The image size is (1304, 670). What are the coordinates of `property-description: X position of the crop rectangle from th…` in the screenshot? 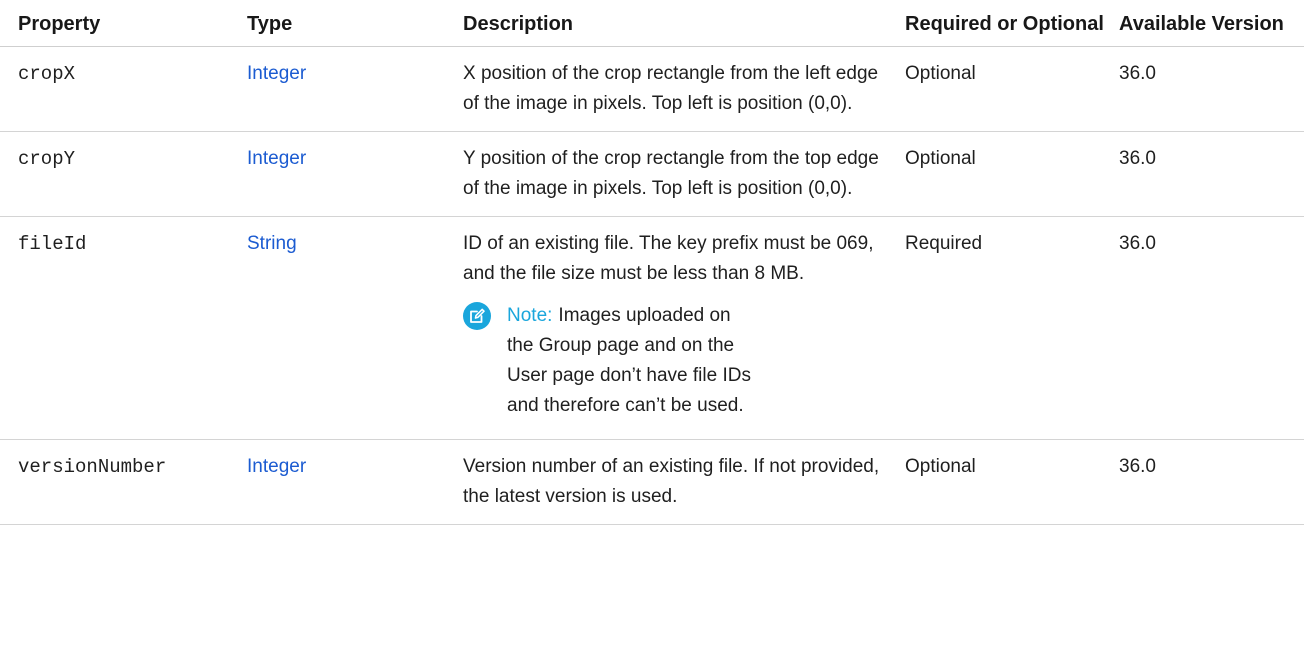 It's located at (671, 88).